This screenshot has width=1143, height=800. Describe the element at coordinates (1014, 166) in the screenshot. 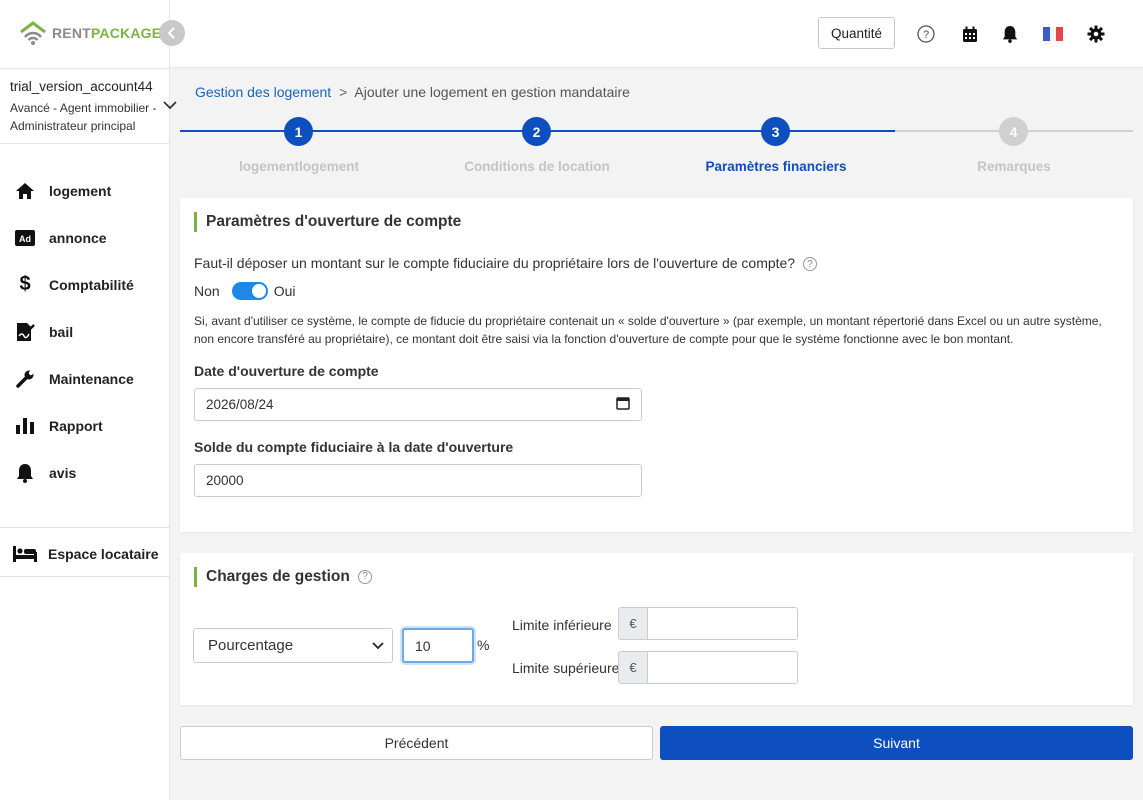

I see `step-4-label: Remarques` at that location.